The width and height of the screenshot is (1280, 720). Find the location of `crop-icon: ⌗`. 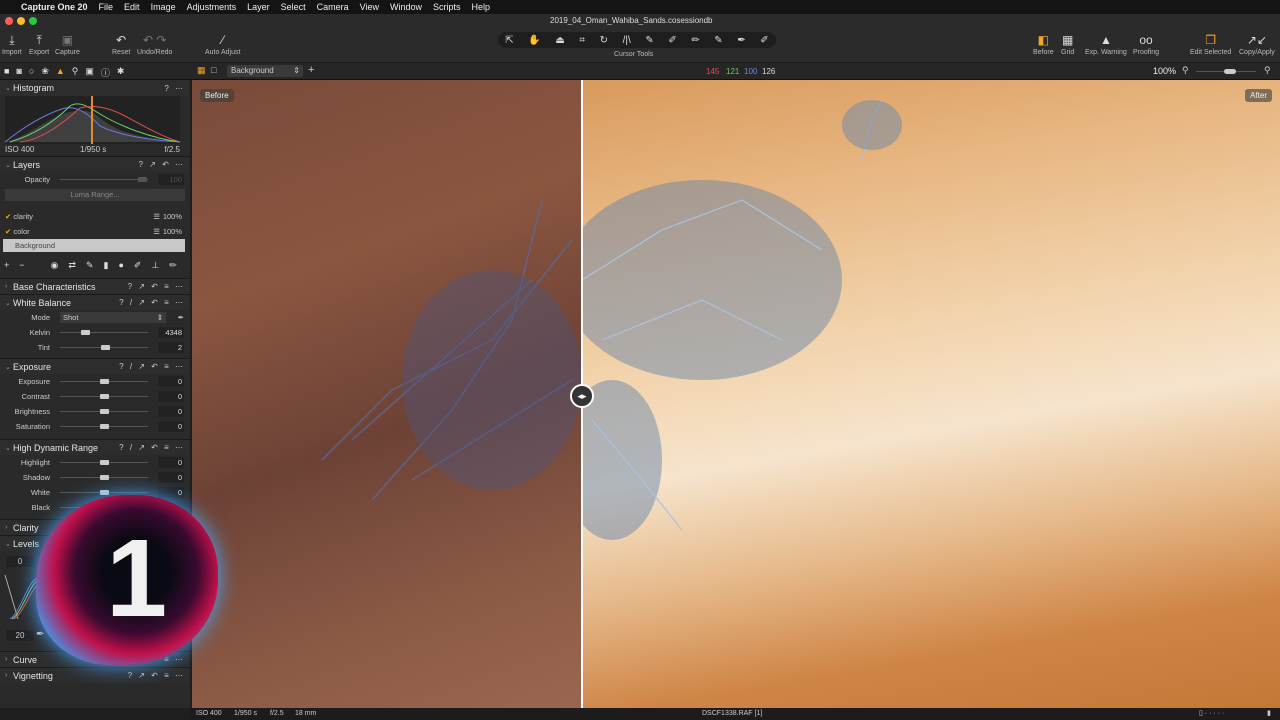

crop-icon: ⌗ is located at coordinates (582, 40).